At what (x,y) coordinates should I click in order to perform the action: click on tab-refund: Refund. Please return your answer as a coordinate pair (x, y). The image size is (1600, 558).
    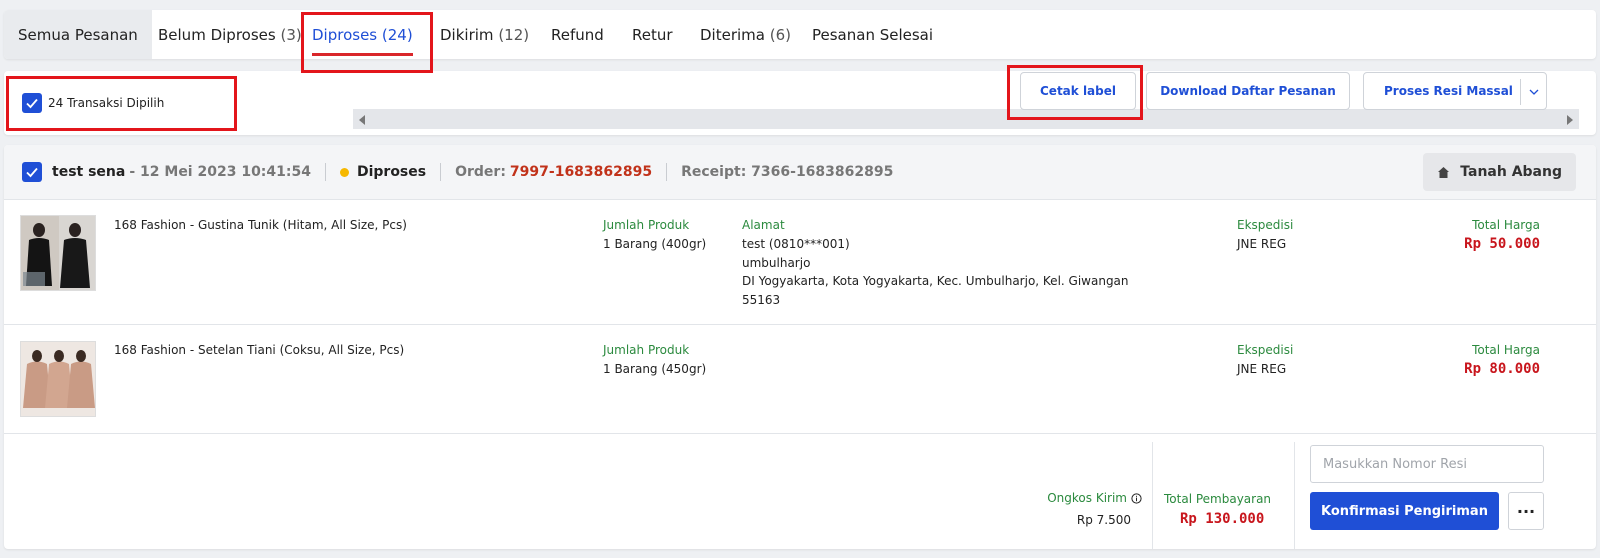
    Looking at the image, I should click on (577, 34).